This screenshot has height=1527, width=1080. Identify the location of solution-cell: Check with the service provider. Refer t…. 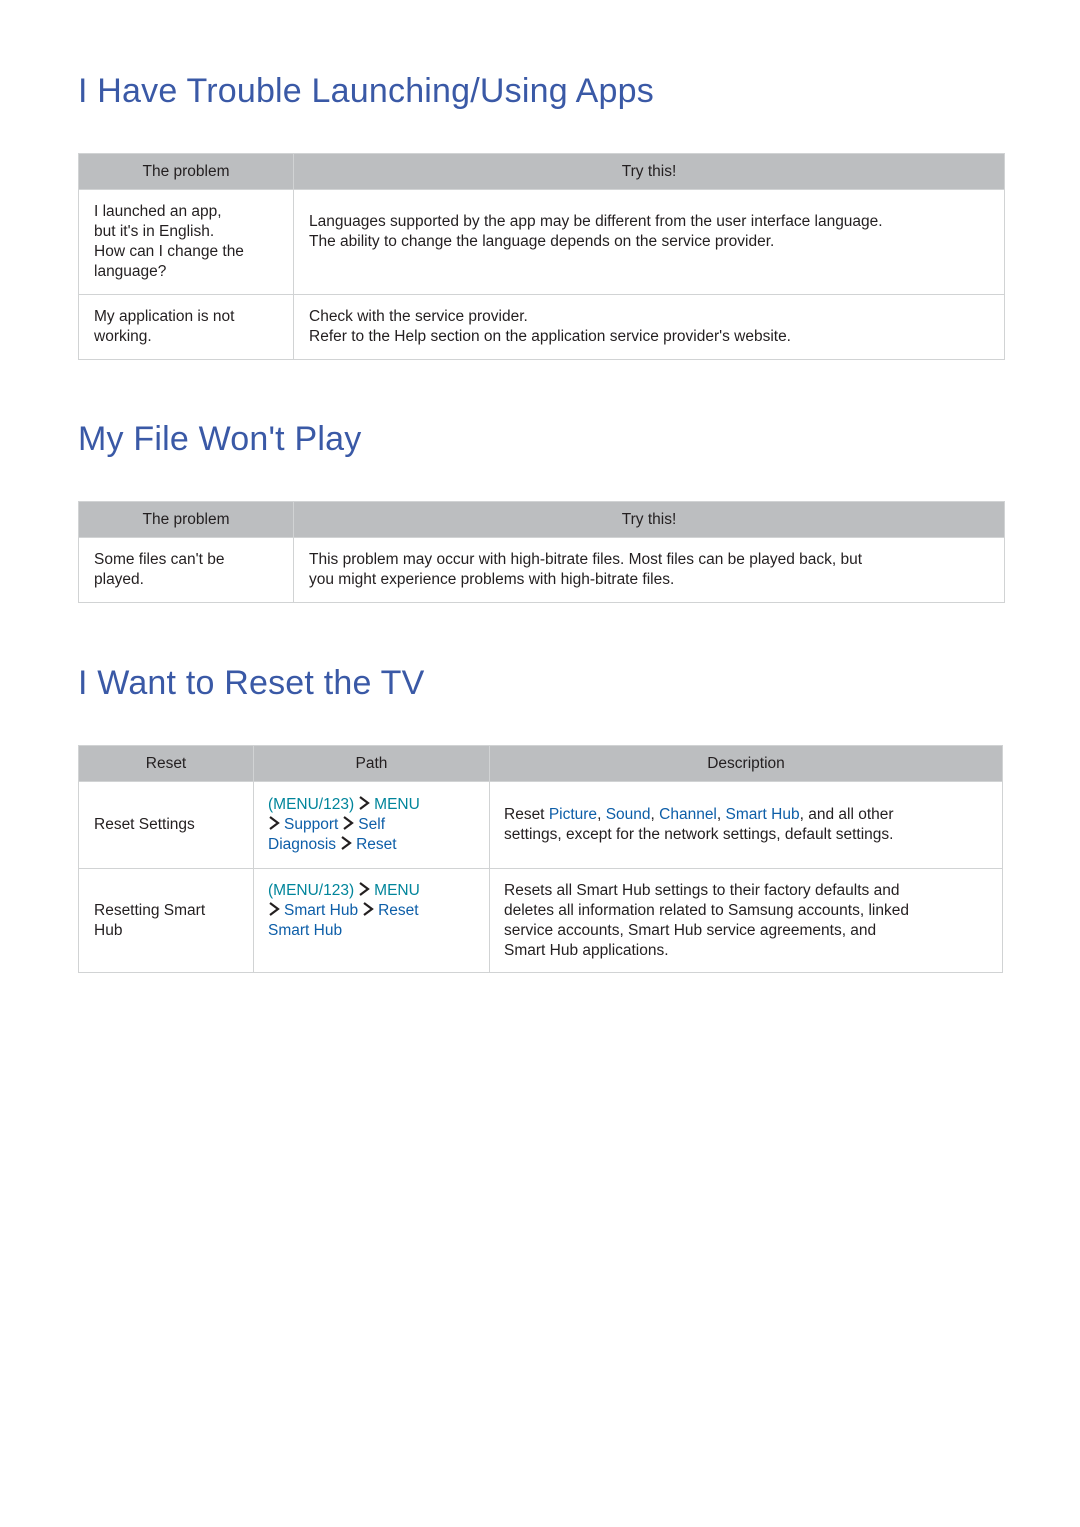
(649, 327).